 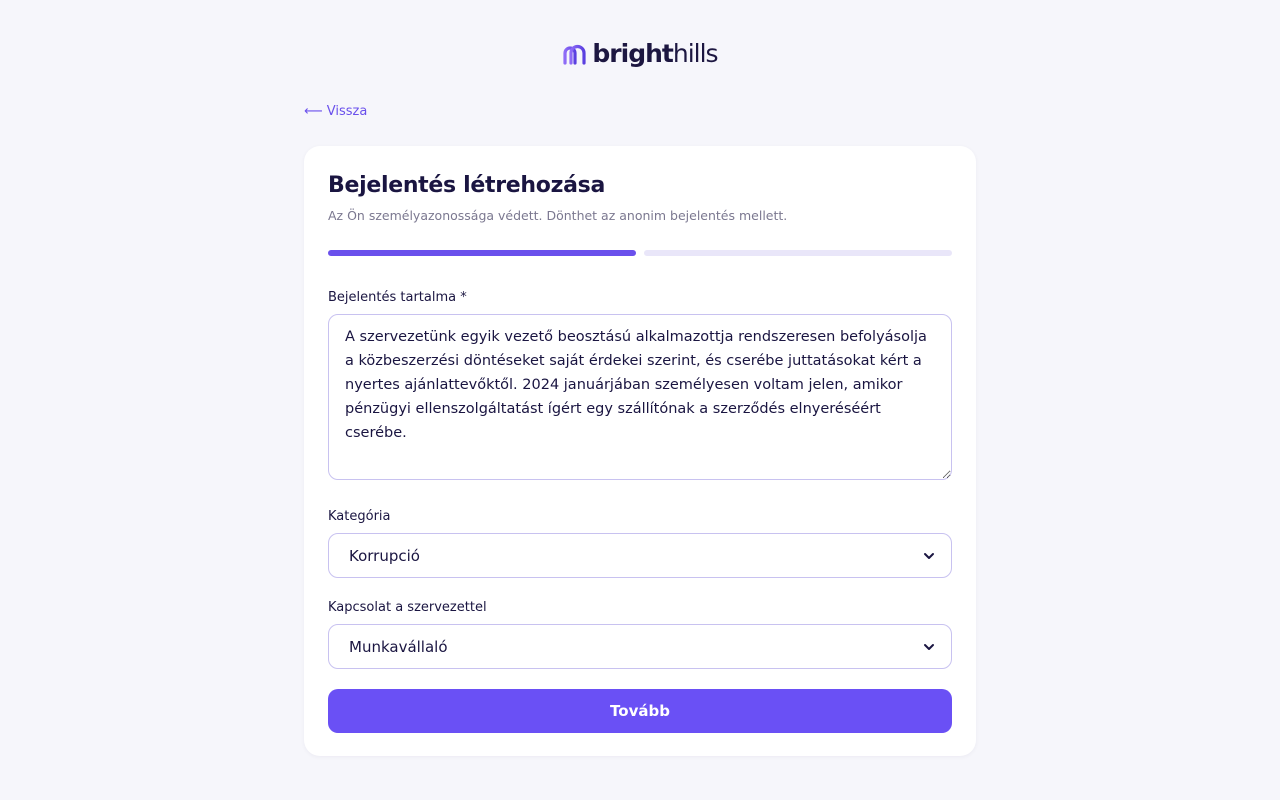 What do you see at coordinates (632, 53) in the screenshot?
I see `brand-name-bold: bright` at bounding box center [632, 53].